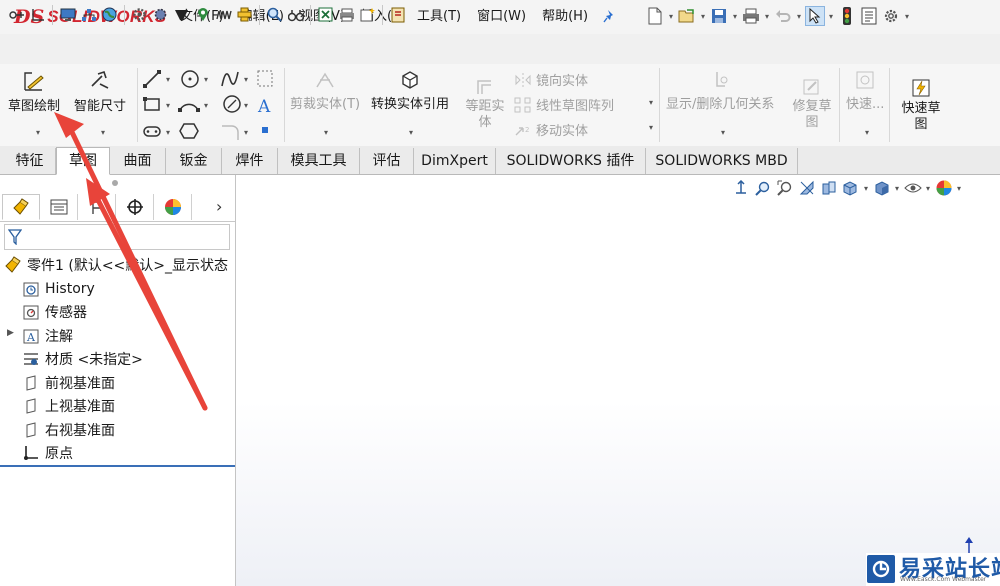 The image size is (1000, 586). Describe the element at coordinates (439, 17) in the screenshot. I see `menu-tools: 工具(T)` at that location.